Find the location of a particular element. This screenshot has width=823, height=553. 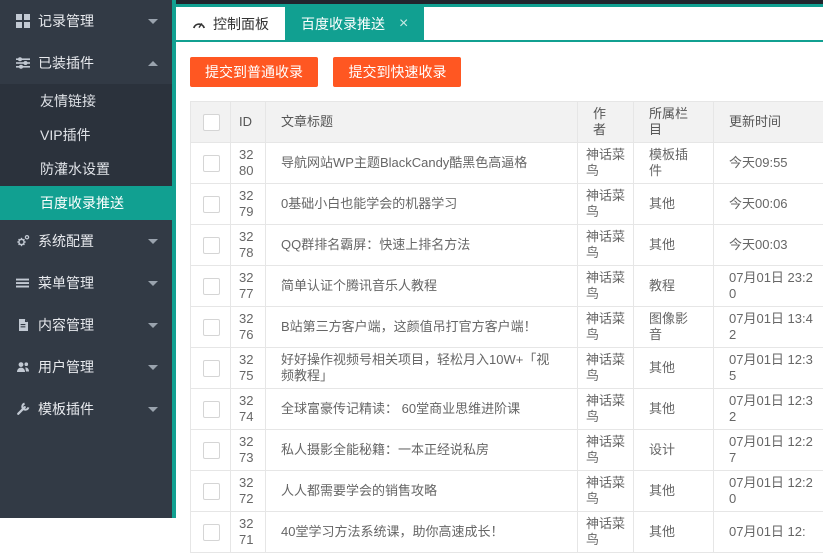

grid-icon is located at coordinates (27, 21).